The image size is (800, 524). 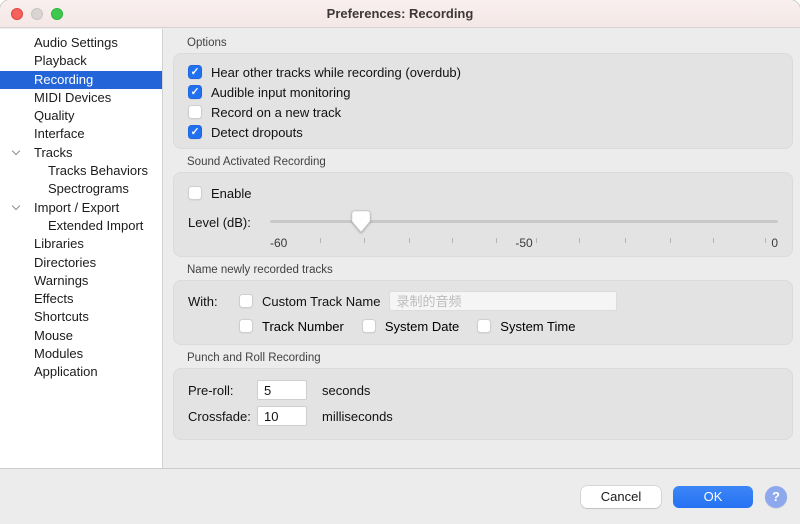 I want to click on crossfade-input, so click(x=282, y=416).